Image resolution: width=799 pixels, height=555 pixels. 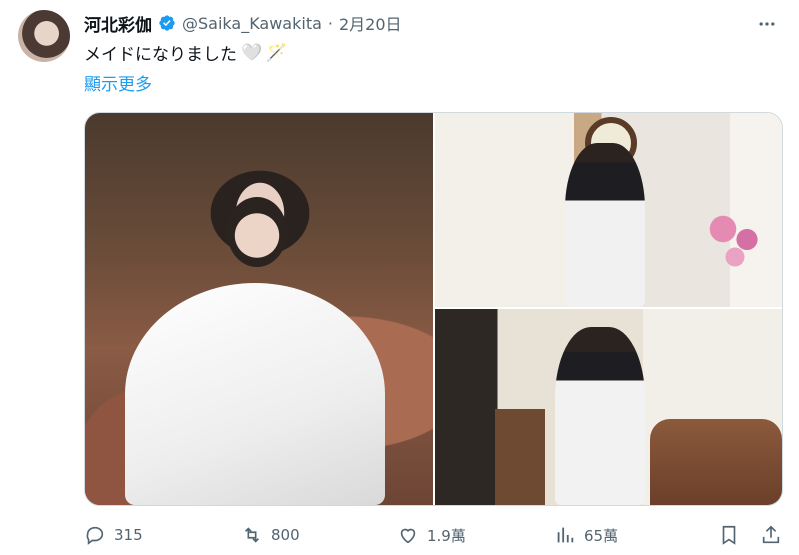 What do you see at coordinates (95, 535) in the screenshot?
I see `reply-icon` at bounding box center [95, 535].